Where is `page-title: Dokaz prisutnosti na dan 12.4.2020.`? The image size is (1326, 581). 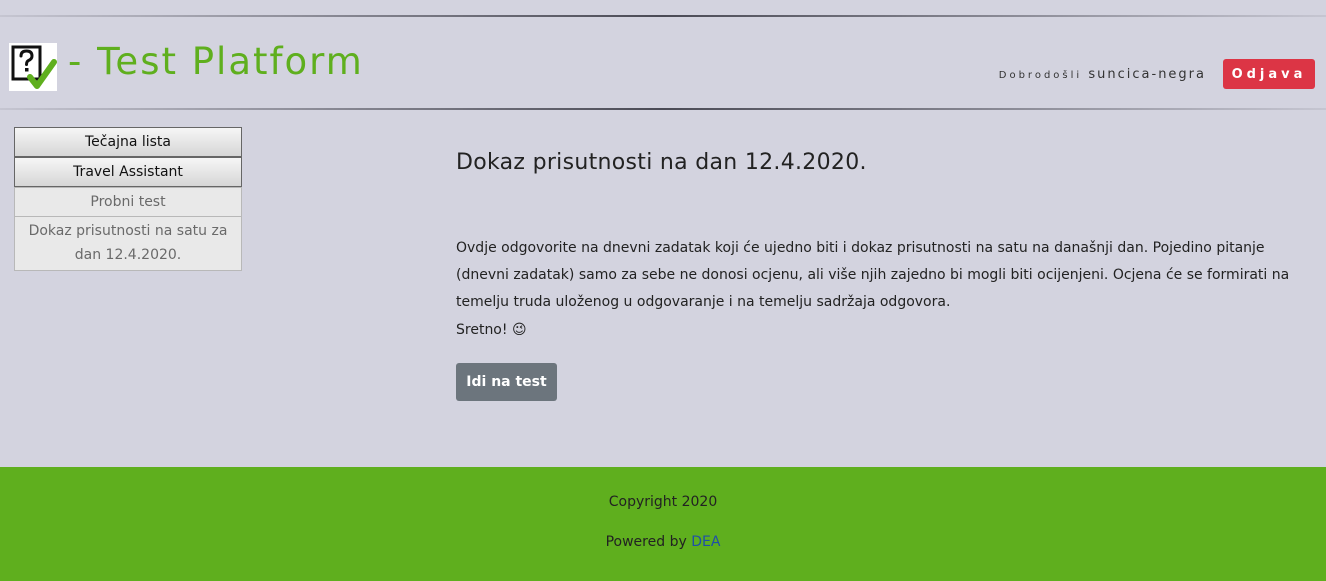 page-title: Dokaz prisutnosti na dan 12.4.2020. is located at coordinates (661, 162).